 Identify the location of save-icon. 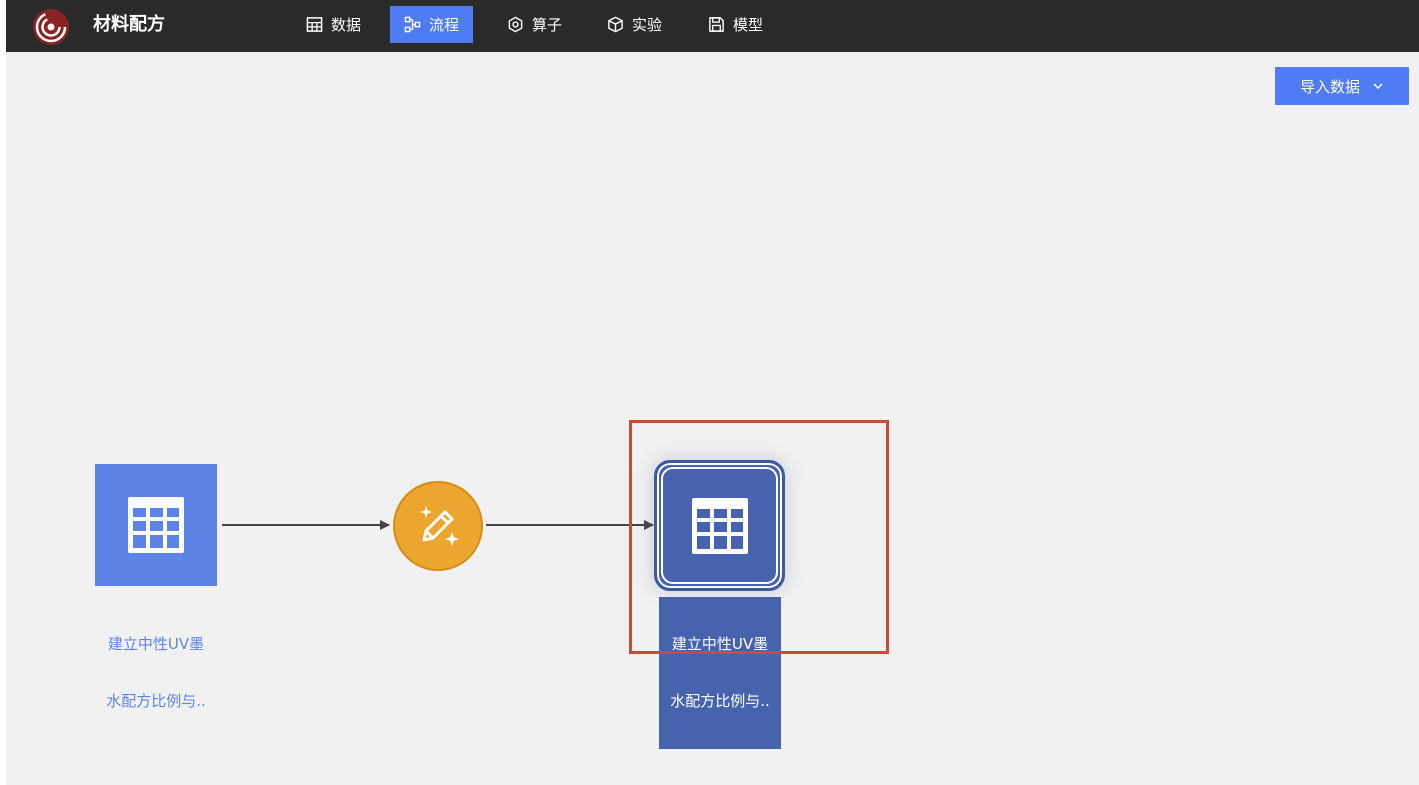
(716, 24).